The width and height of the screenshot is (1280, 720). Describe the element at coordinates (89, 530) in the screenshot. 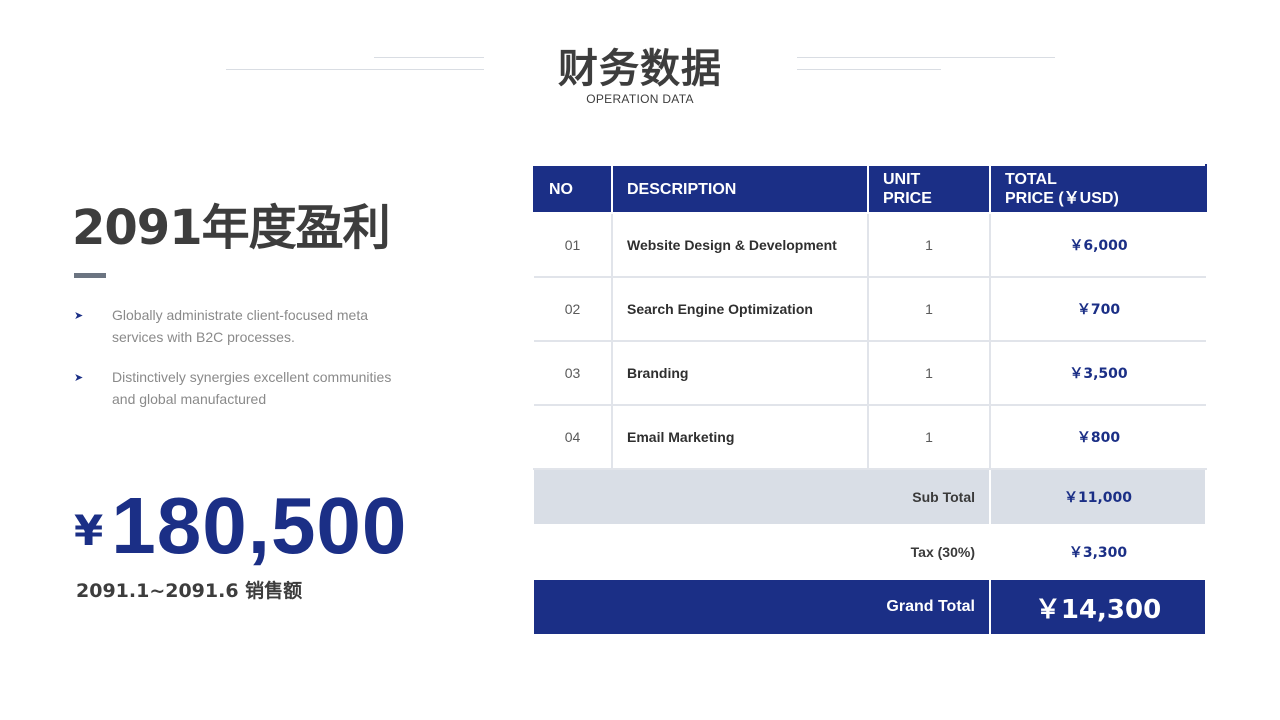

I see `currency-symbol: ¥` at that location.